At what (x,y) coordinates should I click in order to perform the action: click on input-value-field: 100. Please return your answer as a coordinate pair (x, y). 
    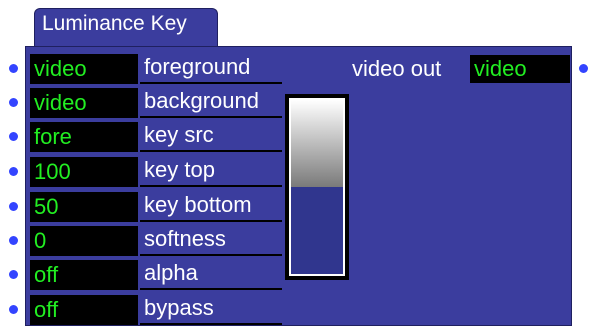
    Looking at the image, I should click on (84, 172).